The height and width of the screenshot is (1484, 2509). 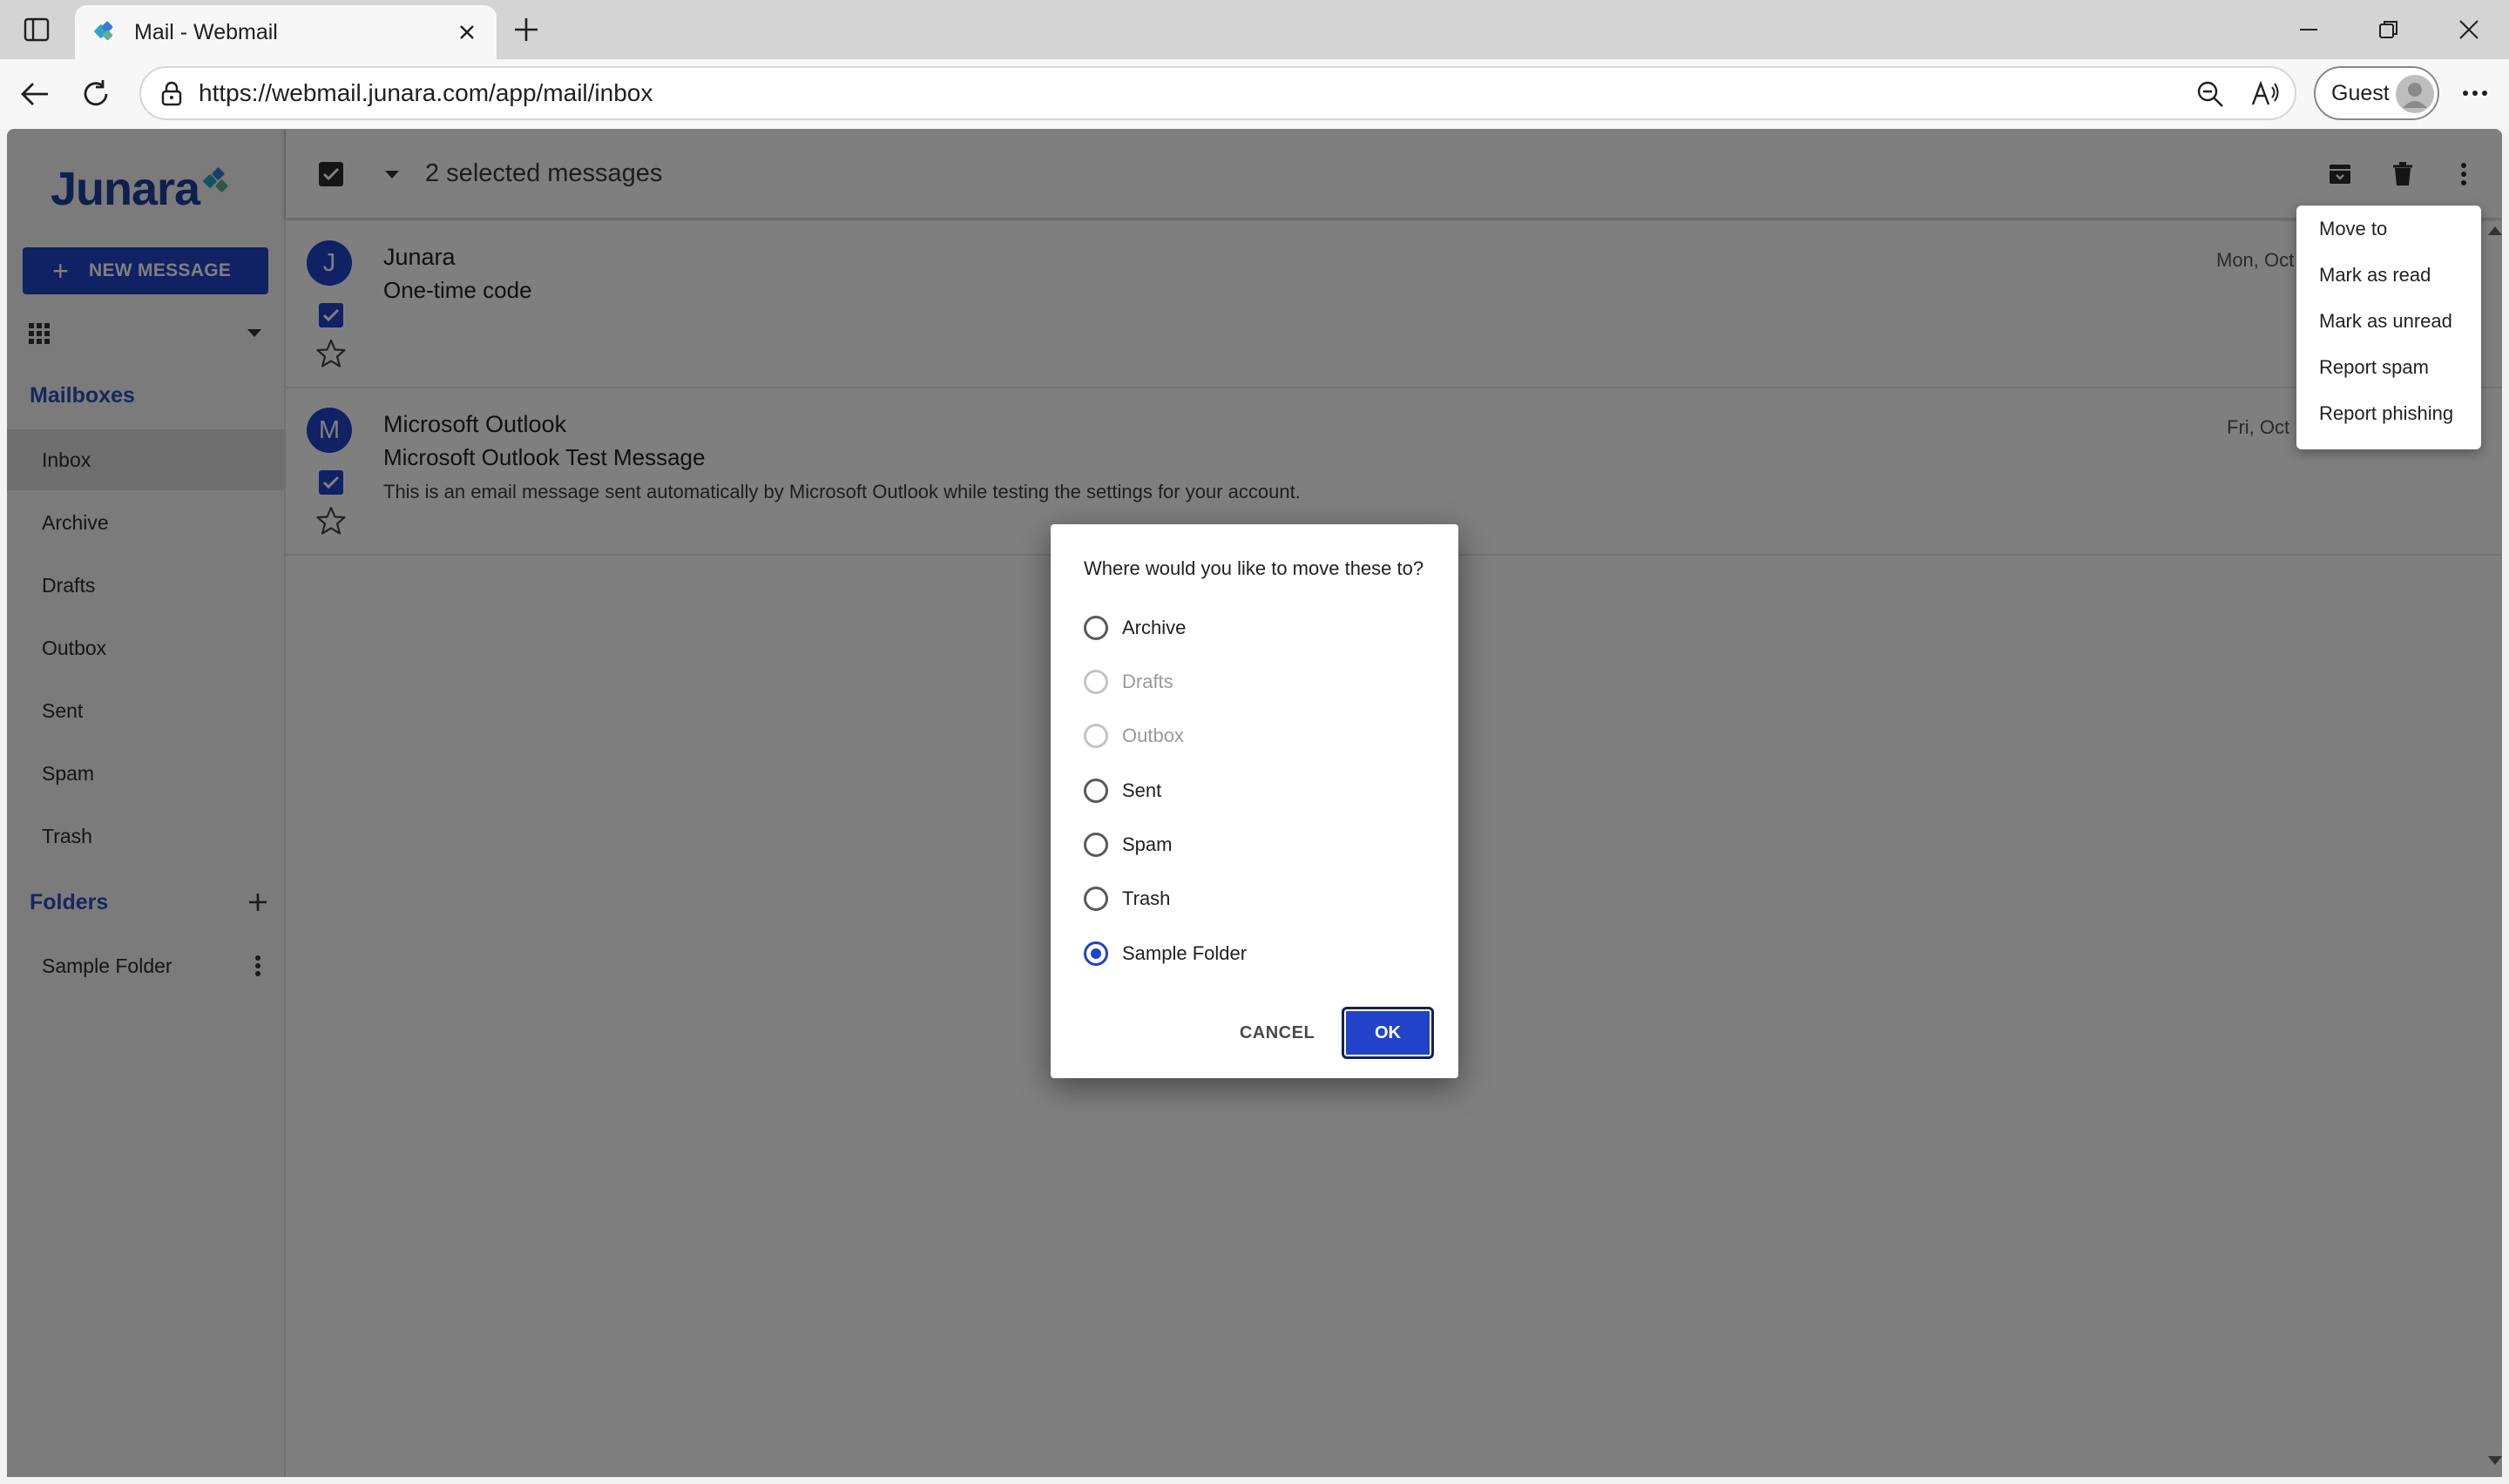 I want to click on more-icon, so click(x=2475, y=93).